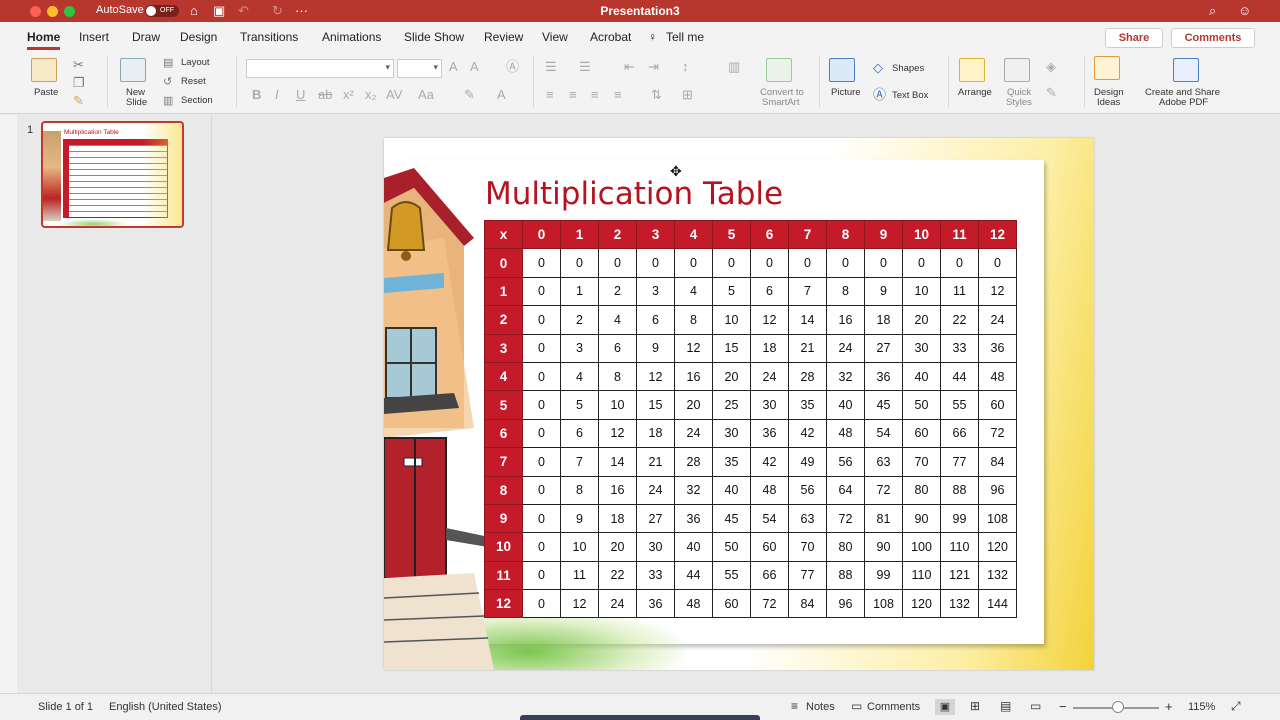 The image size is (1280, 720). Describe the element at coordinates (1134, 38) in the screenshot. I see `share-button: Share` at that location.